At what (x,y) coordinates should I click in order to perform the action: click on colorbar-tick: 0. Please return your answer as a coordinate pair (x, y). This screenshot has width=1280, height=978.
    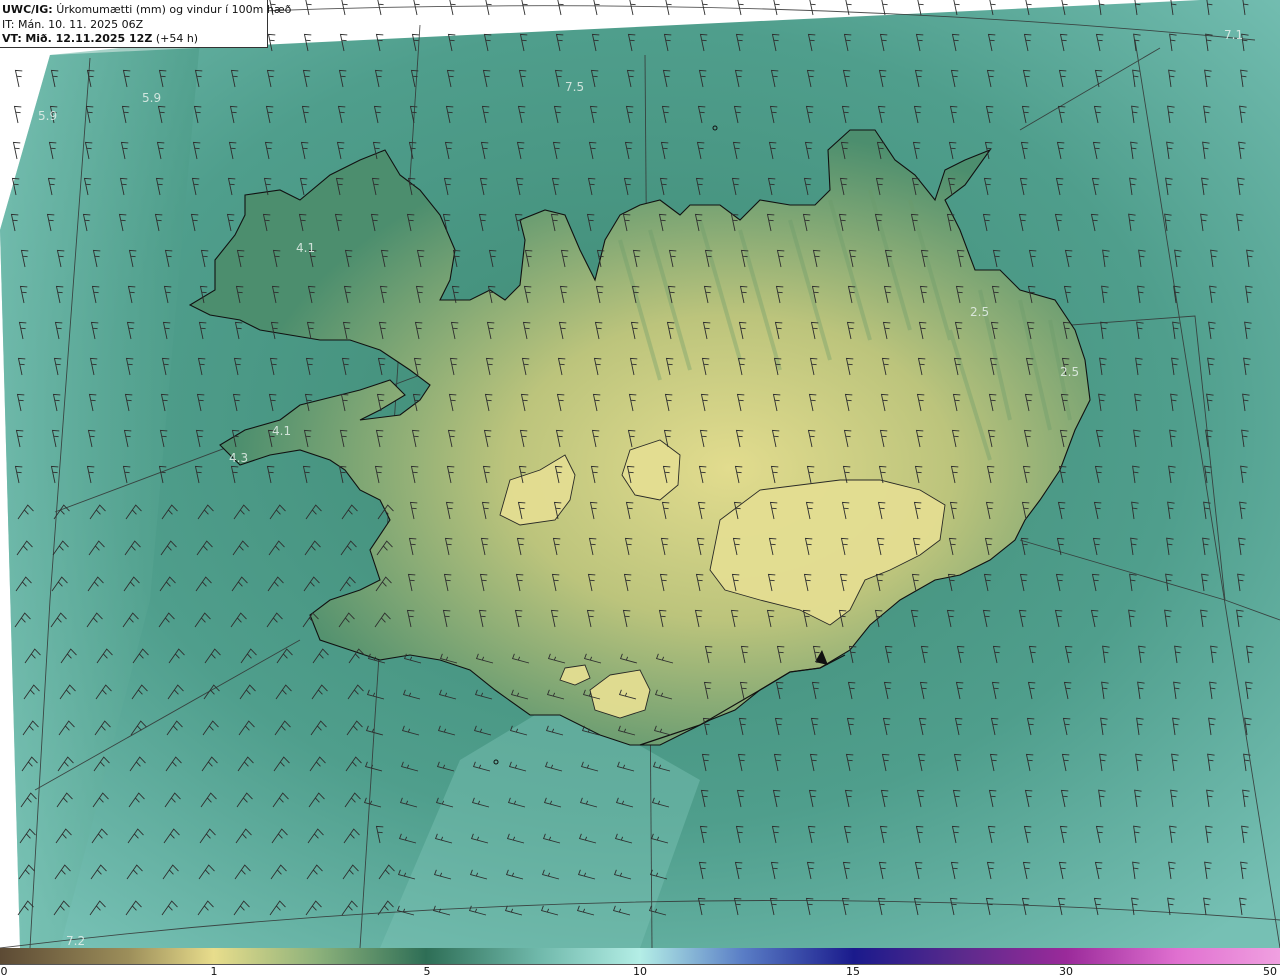
    Looking at the image, I should click on (4, 971).